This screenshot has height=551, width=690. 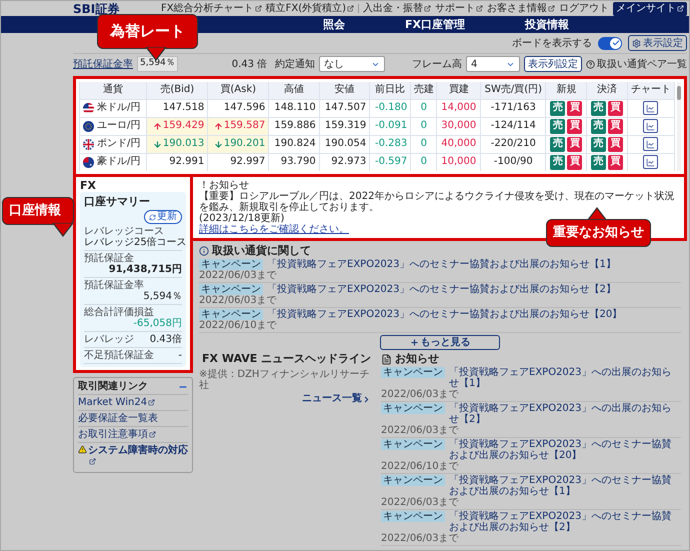 What do you see at coordinates (133, 403) in the screenshot?
I see `related-link: Market Win24` at bounding box center [133, 403].